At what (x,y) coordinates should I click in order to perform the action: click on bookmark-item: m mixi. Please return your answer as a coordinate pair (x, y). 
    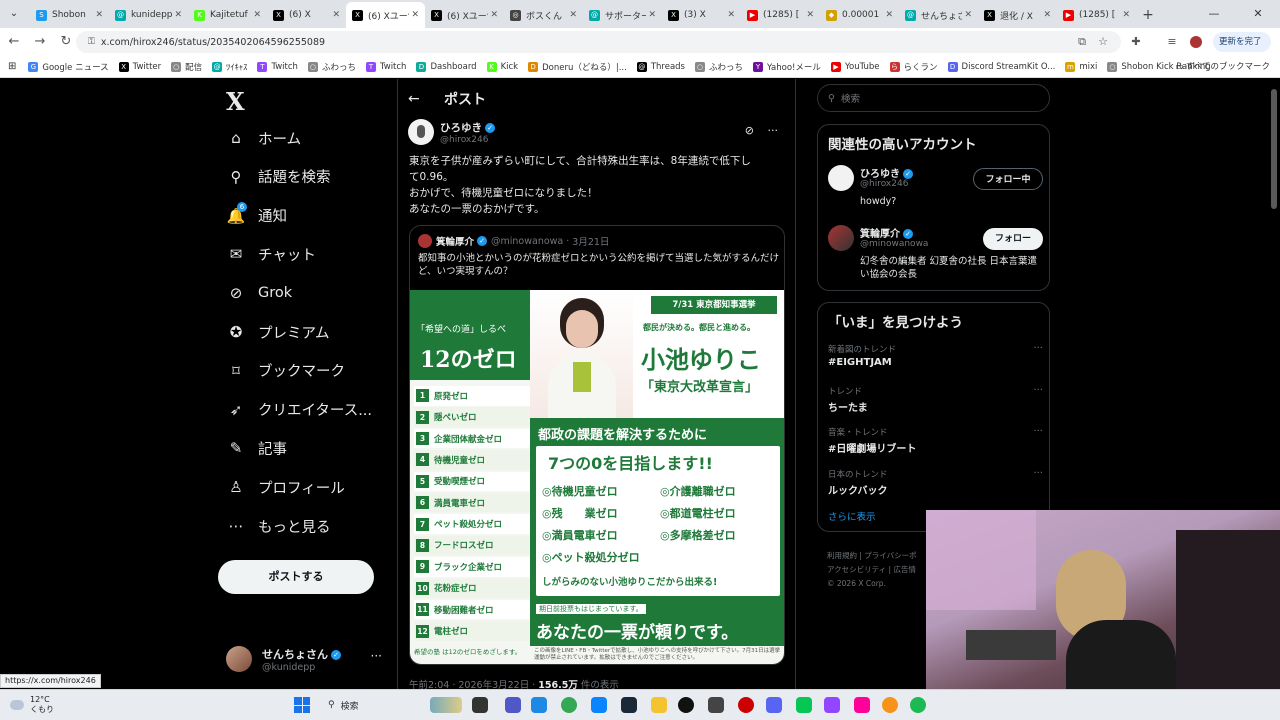
    Looking at the image, I should click on (1081, 67).